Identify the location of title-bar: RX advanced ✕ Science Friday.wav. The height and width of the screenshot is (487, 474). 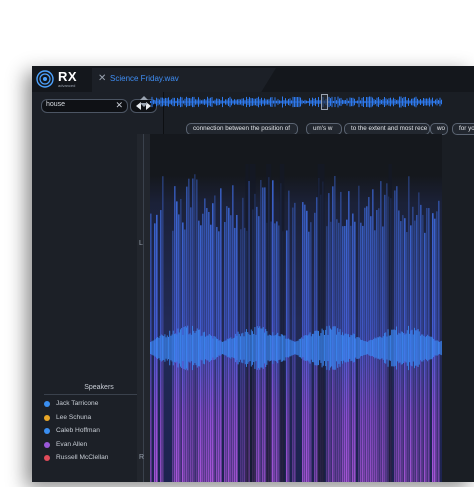
(253, 79).